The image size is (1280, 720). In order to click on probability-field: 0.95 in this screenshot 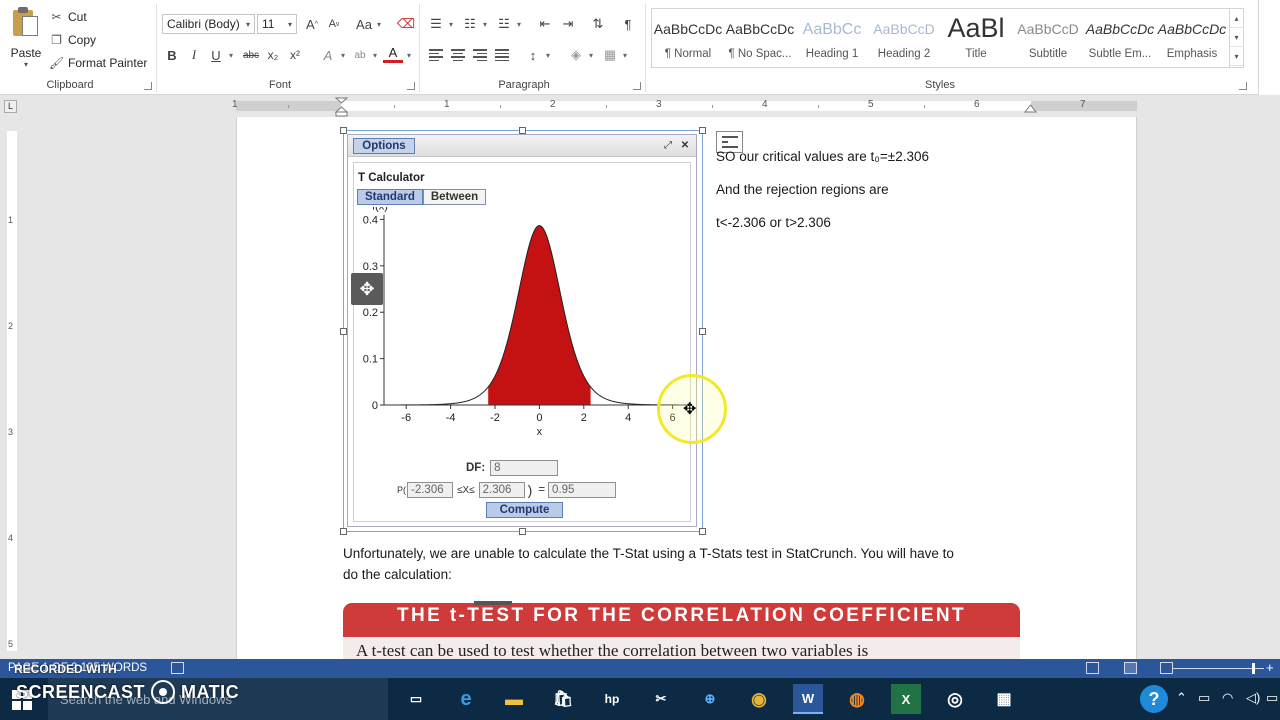, I will do `click(582, 490)`.